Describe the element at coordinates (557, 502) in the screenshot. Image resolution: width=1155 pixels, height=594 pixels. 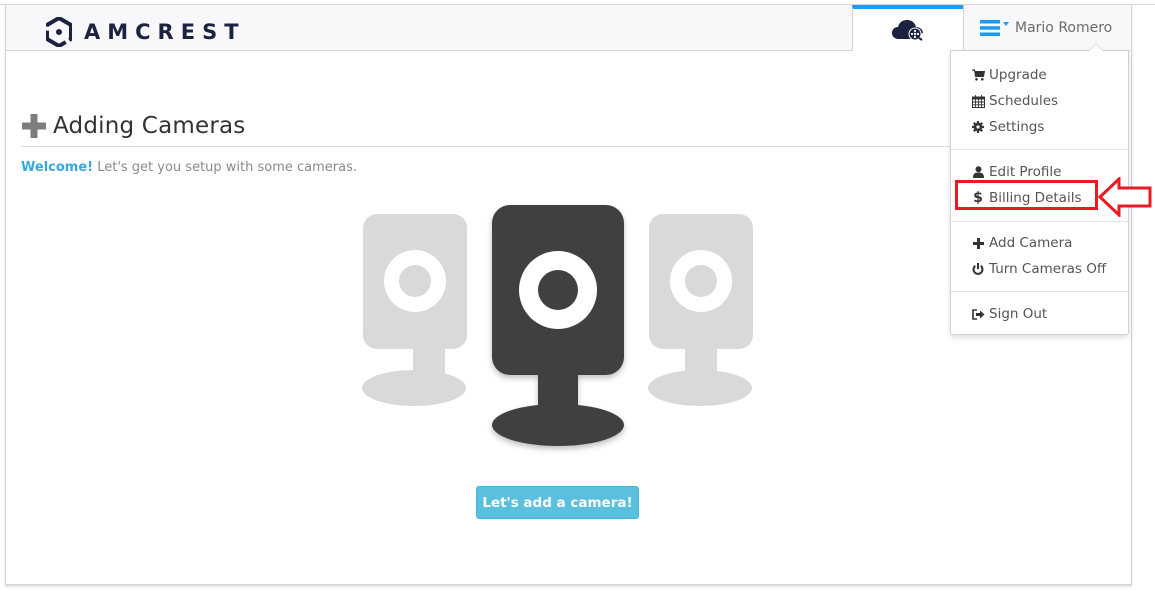
I see `add-camera-button: Let's add a camera!` at that location.